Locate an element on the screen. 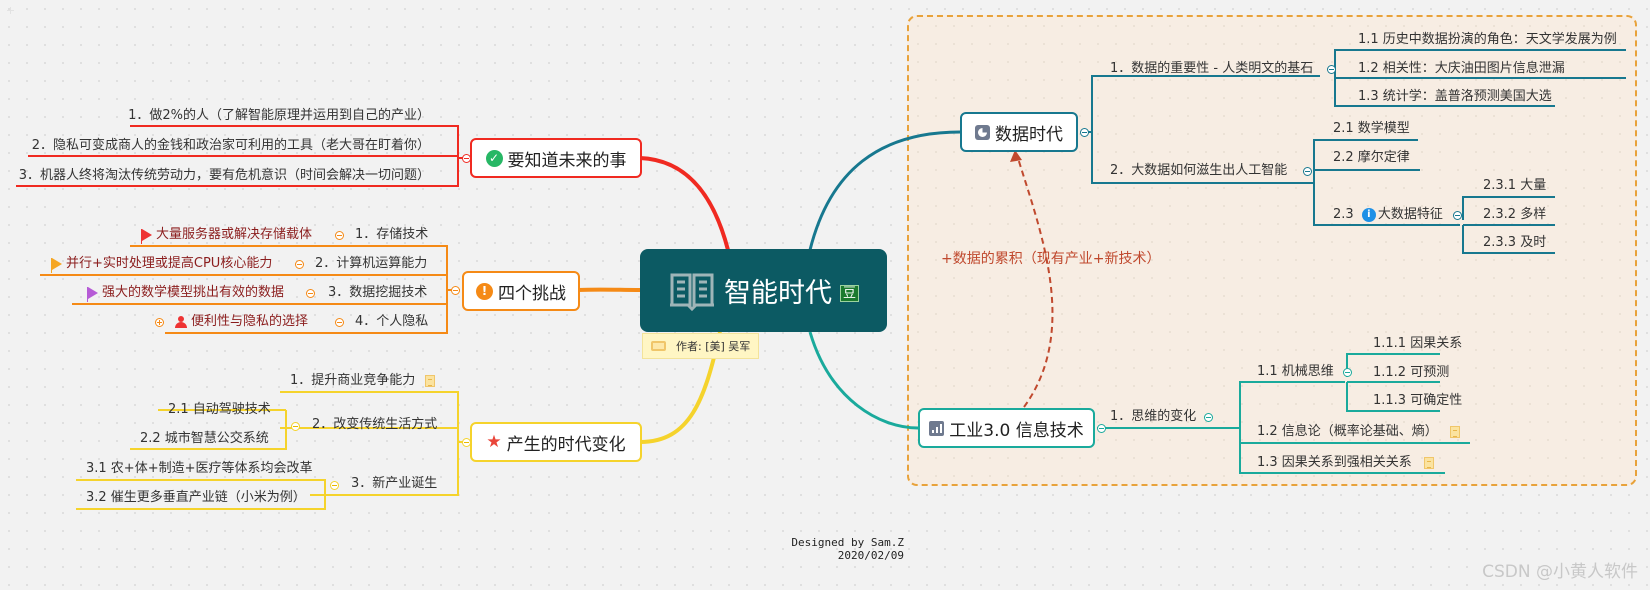 This screenshot has height=590, width=1650. footer-credits: Designed by Sam.Z 2020/02/09 is located at coordinates (832, 549).